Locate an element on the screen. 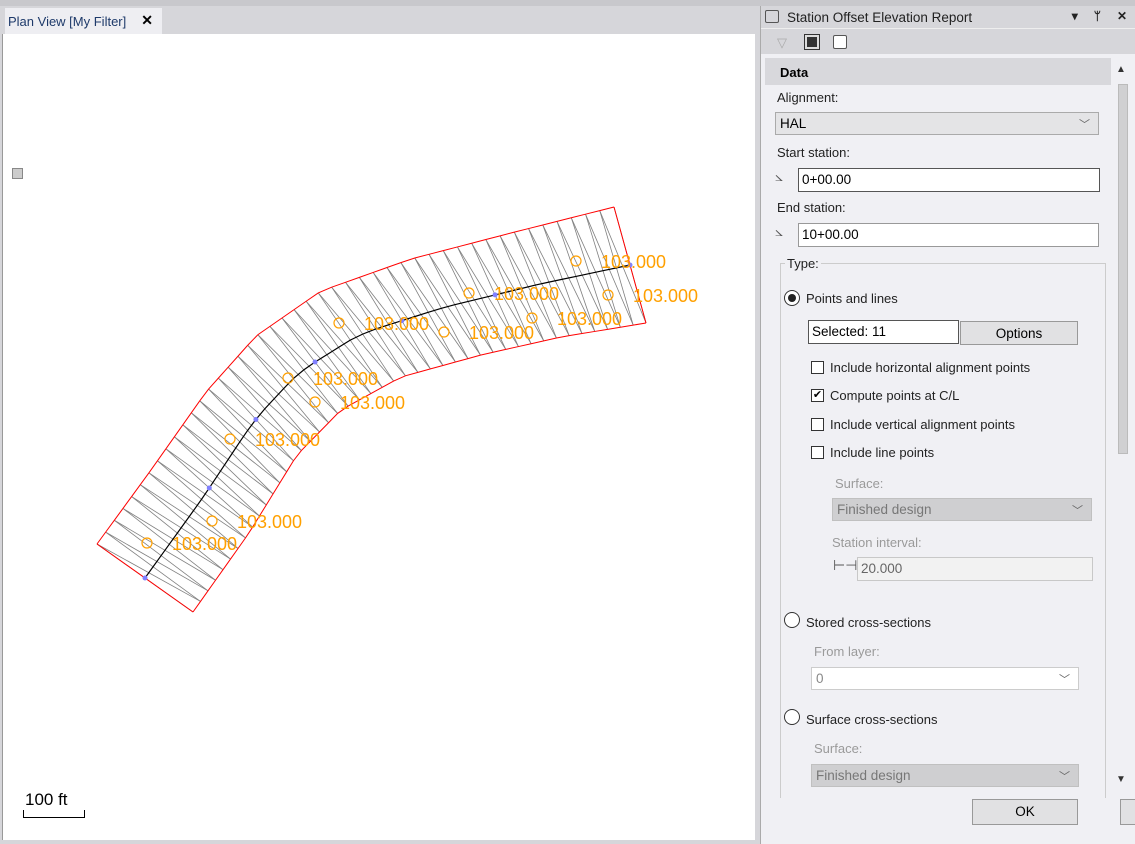  surface-label: Surface: is located at coordinates (859, 483).